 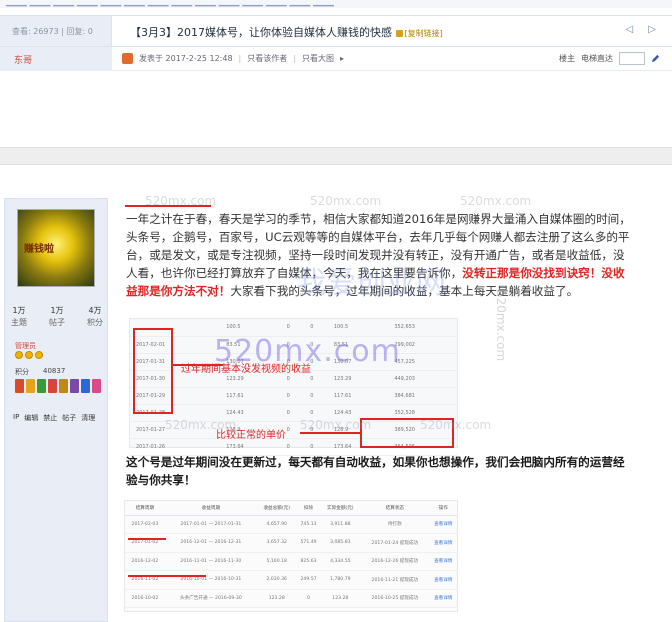 What do you see at coordinates (210, 561) in the screenshot?
I see `table-cell: 2016-11-01 — 2016-11-30` at bounding box center [210, 561].